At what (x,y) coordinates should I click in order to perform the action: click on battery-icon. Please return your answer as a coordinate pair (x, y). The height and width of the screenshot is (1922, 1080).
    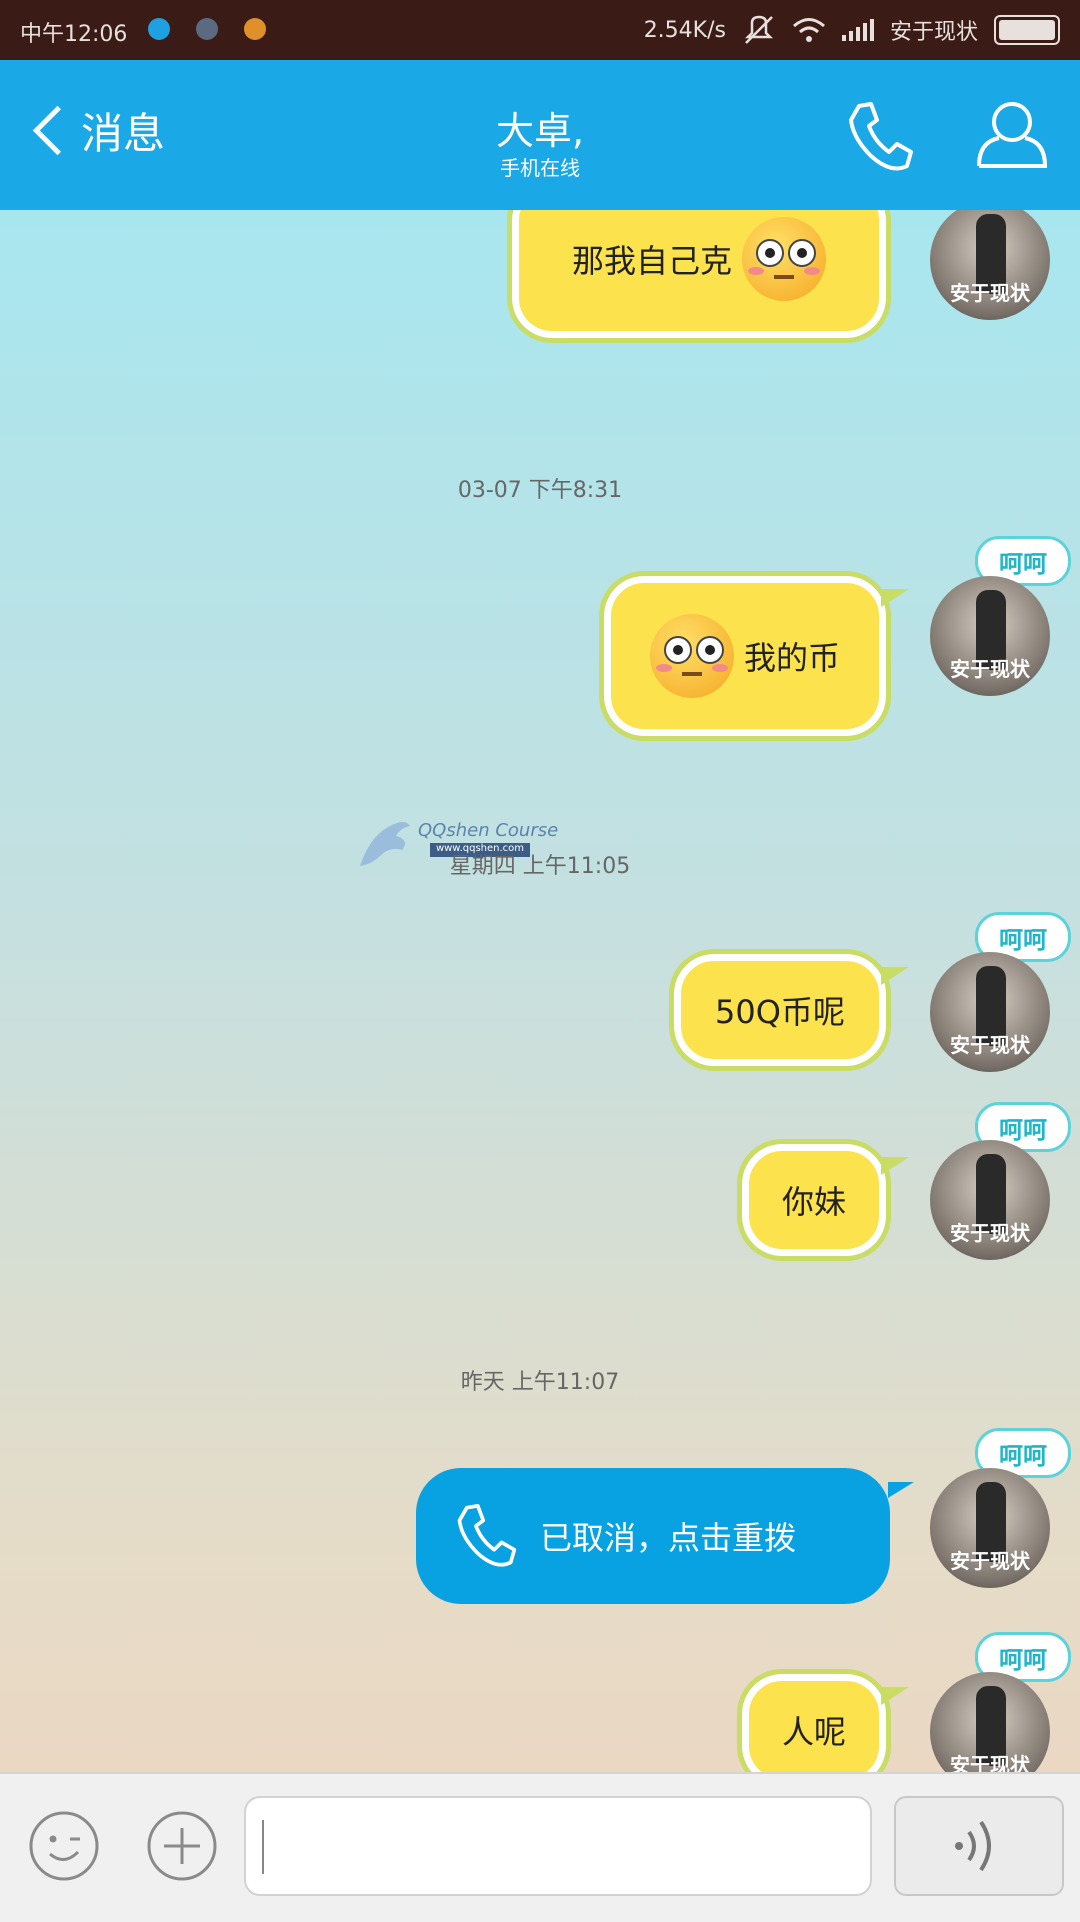
    Looking at the image, I should click on (1027, 30).